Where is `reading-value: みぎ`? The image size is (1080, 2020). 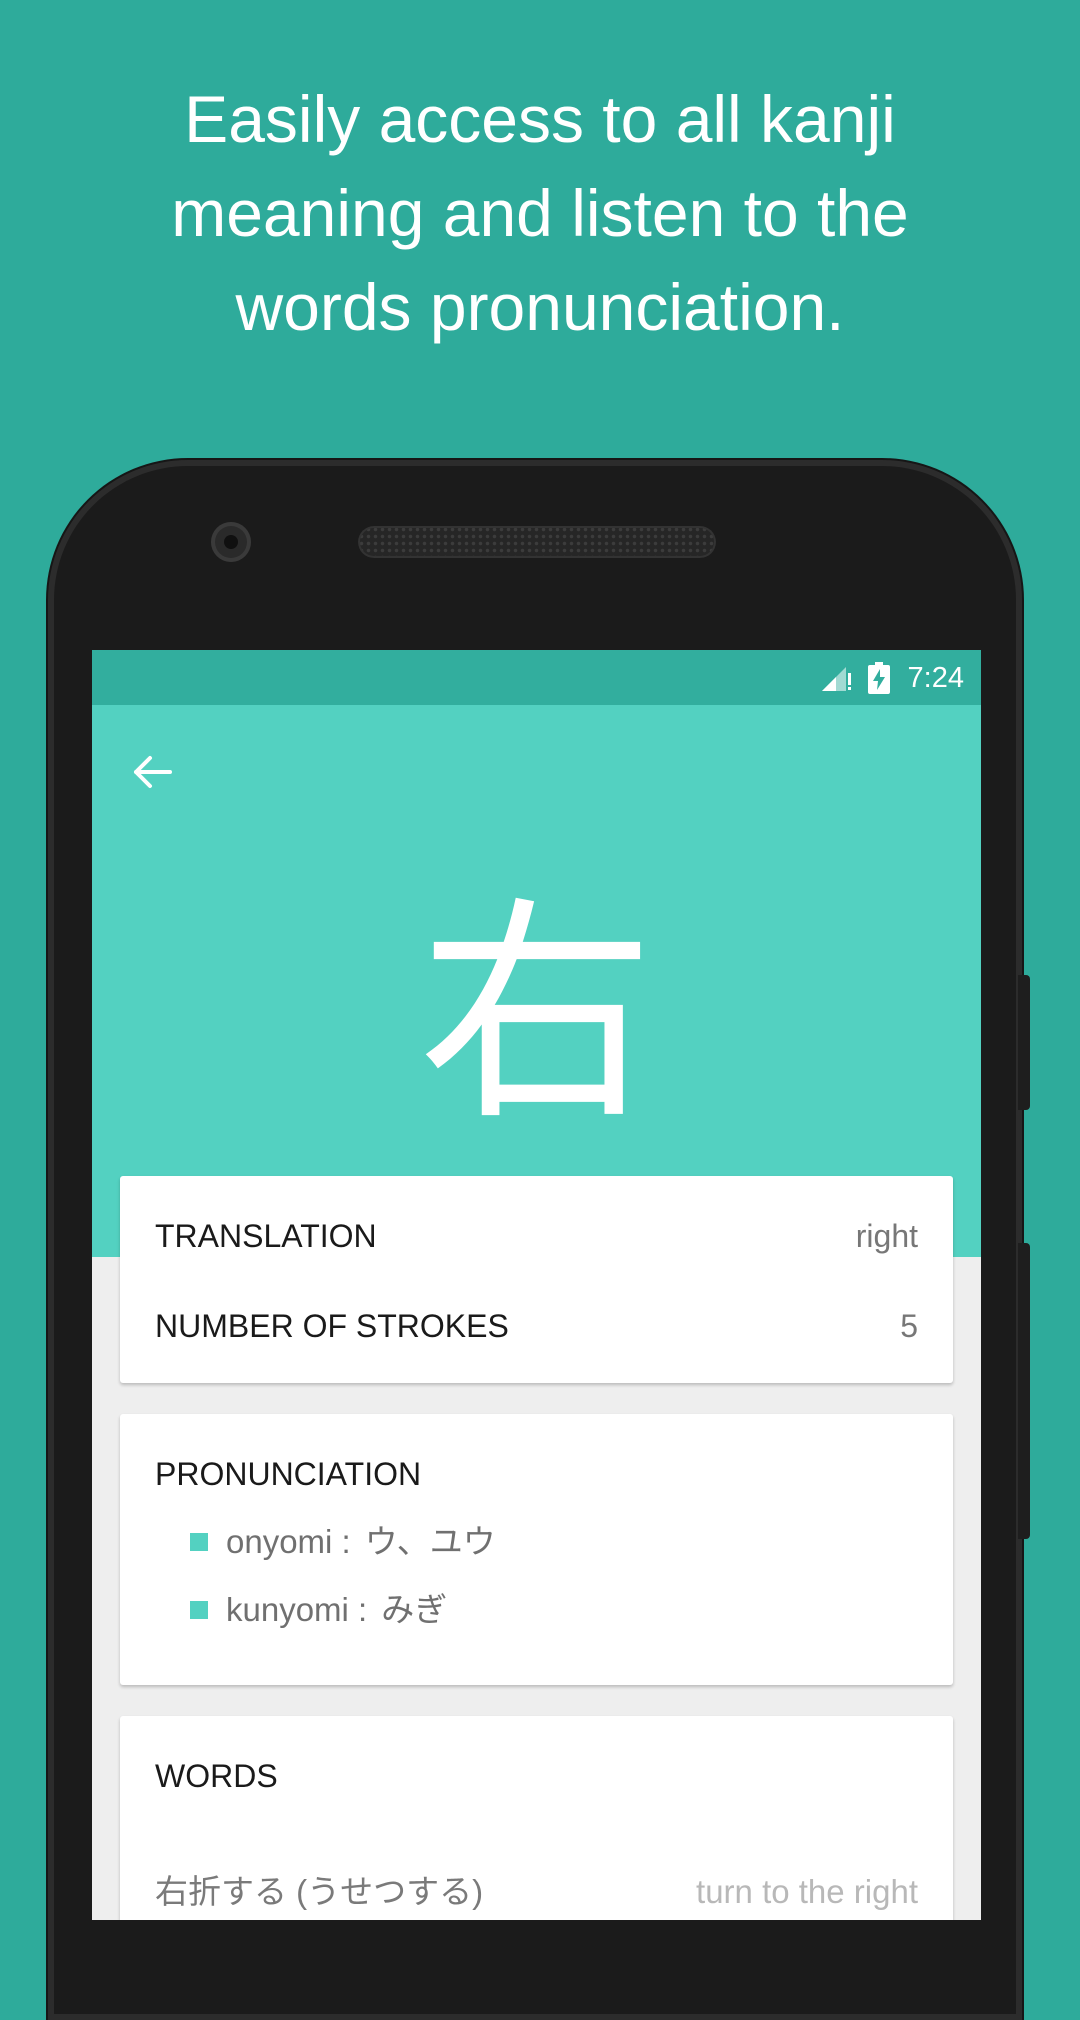 reading-value: みぎ is located at coordinates (414, 1609).